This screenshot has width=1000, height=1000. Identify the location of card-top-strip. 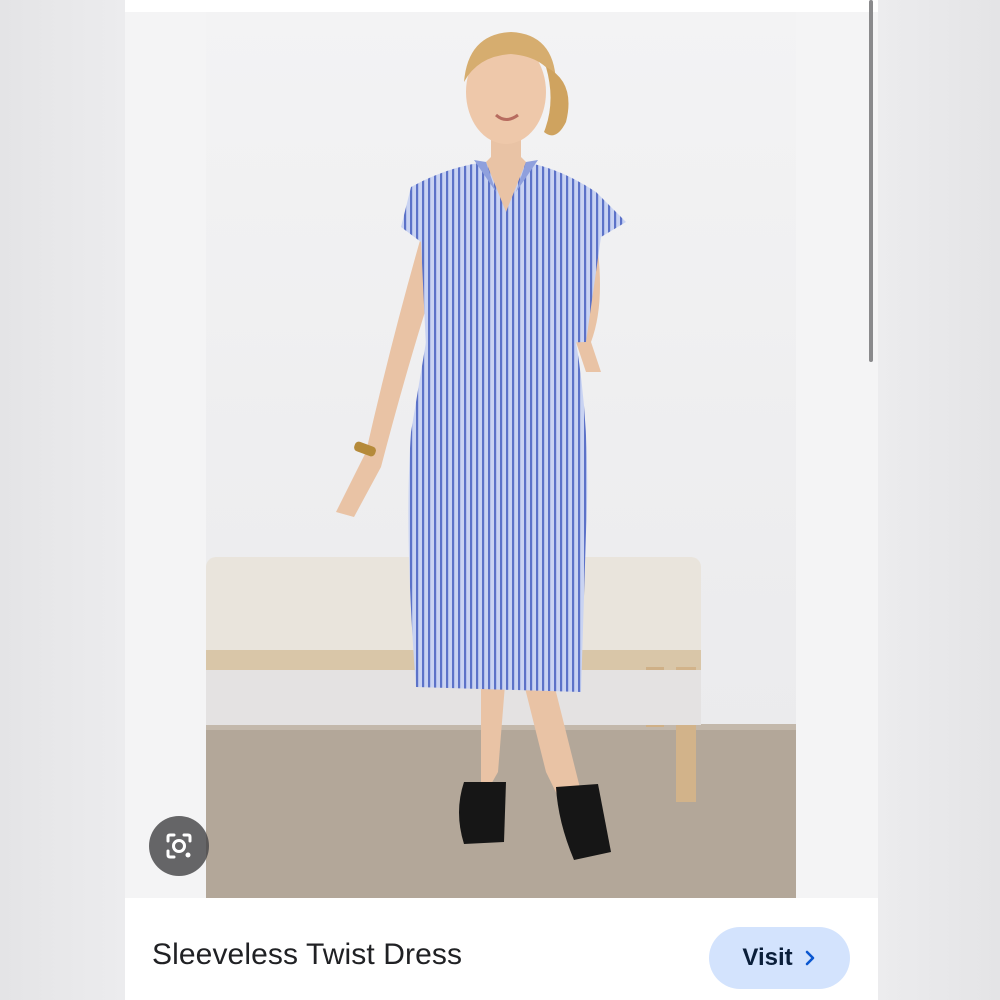
(501, 6).